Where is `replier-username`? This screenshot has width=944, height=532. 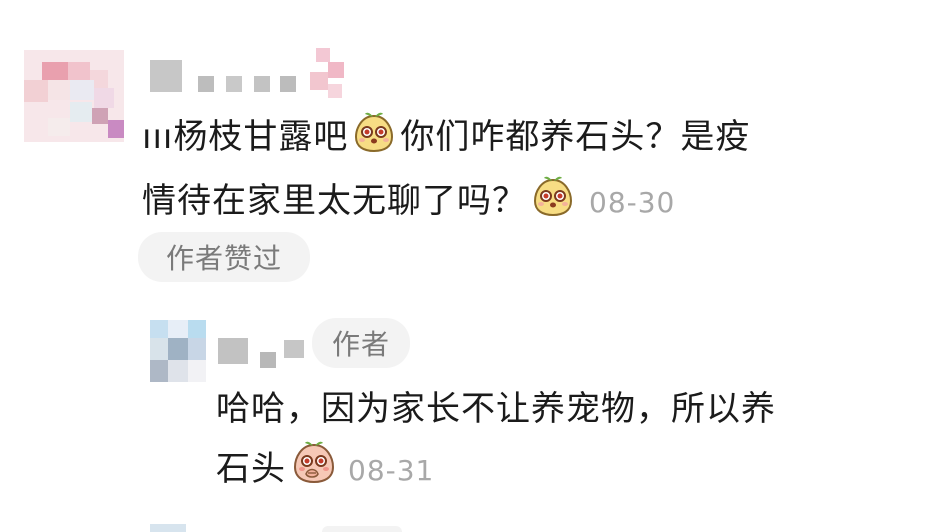 replier-username is located at coordinates (263, 352).